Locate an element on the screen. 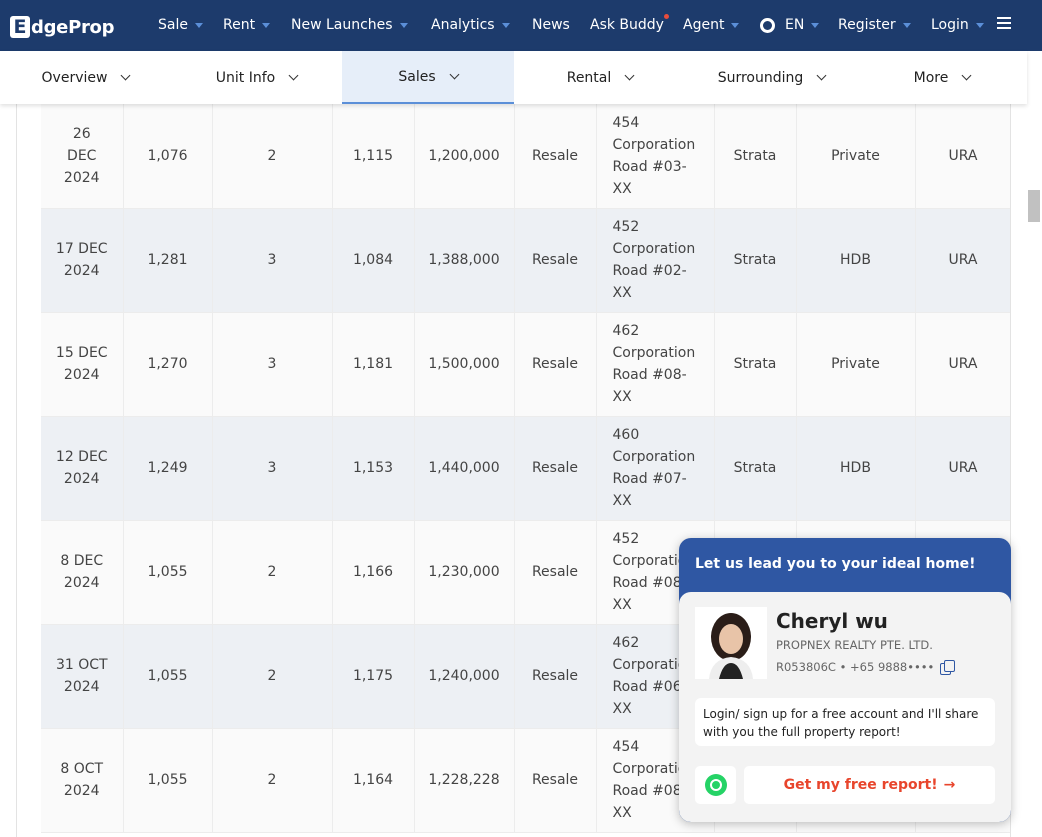 The width and height of the screenshot is (1042, 837). tab-sales: Sales is located at coordinates (428, 77).